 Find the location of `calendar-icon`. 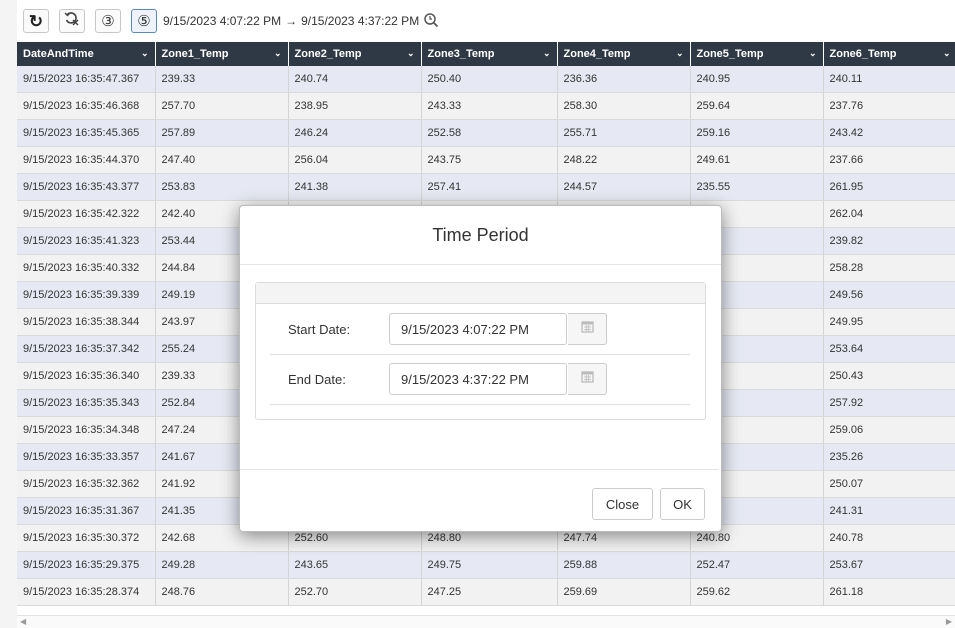

calendar-icon is located at coordinates (587, 329).